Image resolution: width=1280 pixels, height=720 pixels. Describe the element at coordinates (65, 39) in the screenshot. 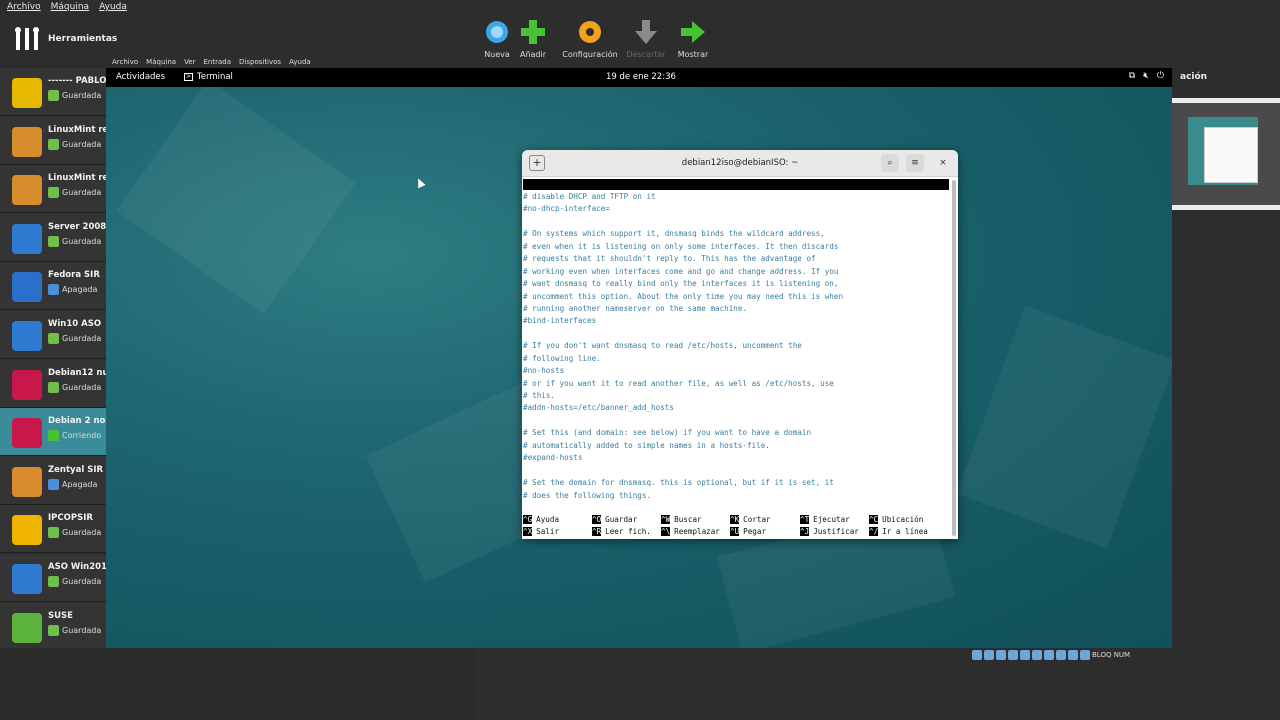

I see `tools-button: Herramientas` at that location.